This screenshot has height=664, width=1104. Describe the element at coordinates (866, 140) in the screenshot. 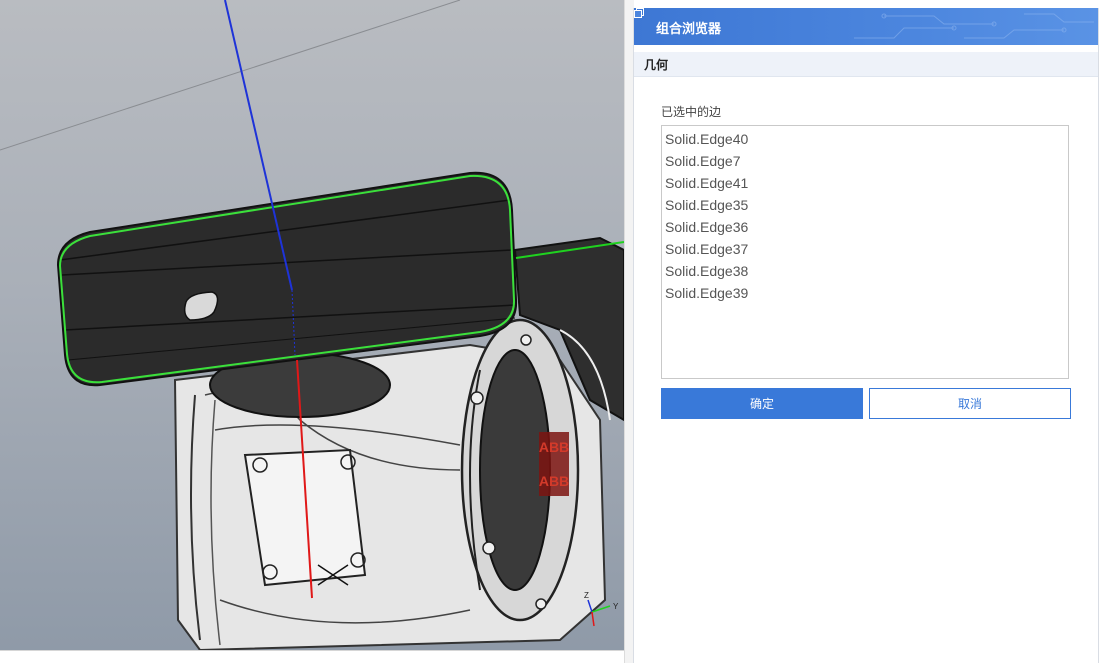

I see `list-item: Solid.Edge40` at that location.